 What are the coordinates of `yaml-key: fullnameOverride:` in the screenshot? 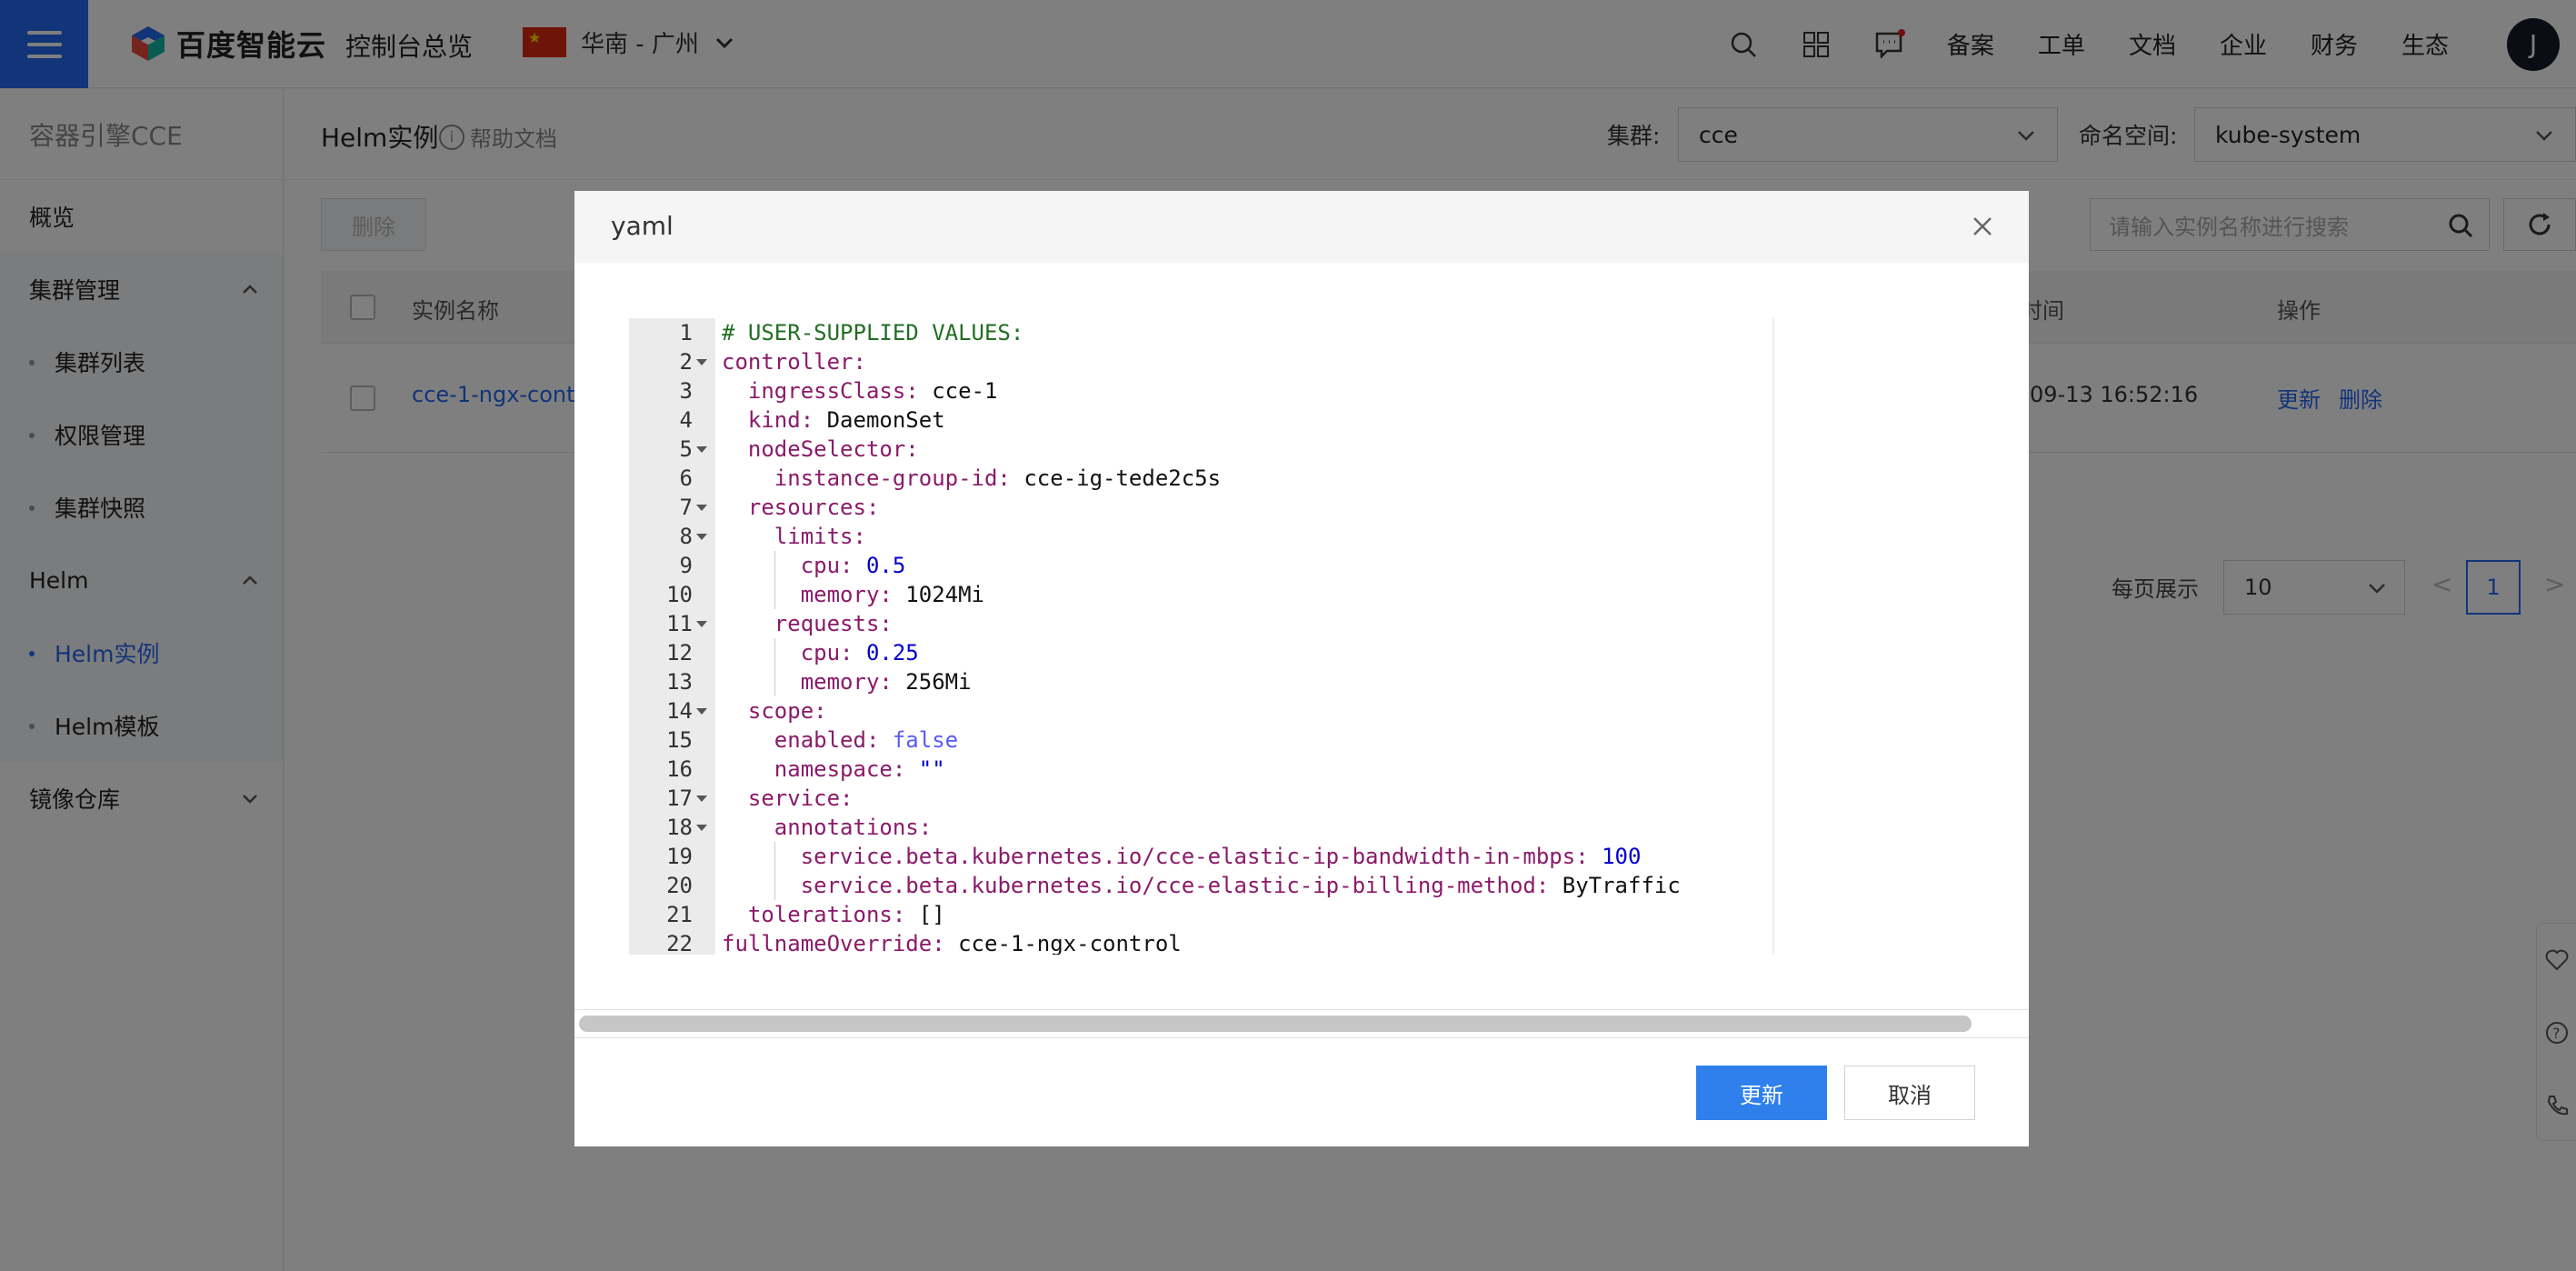 It's located at (833, 943).